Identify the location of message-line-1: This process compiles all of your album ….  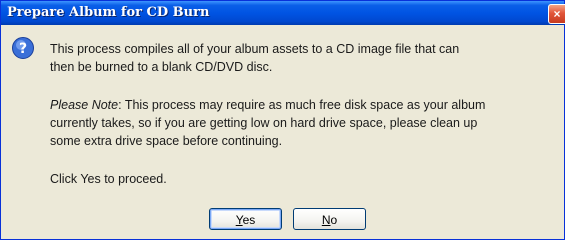
(255, 49).